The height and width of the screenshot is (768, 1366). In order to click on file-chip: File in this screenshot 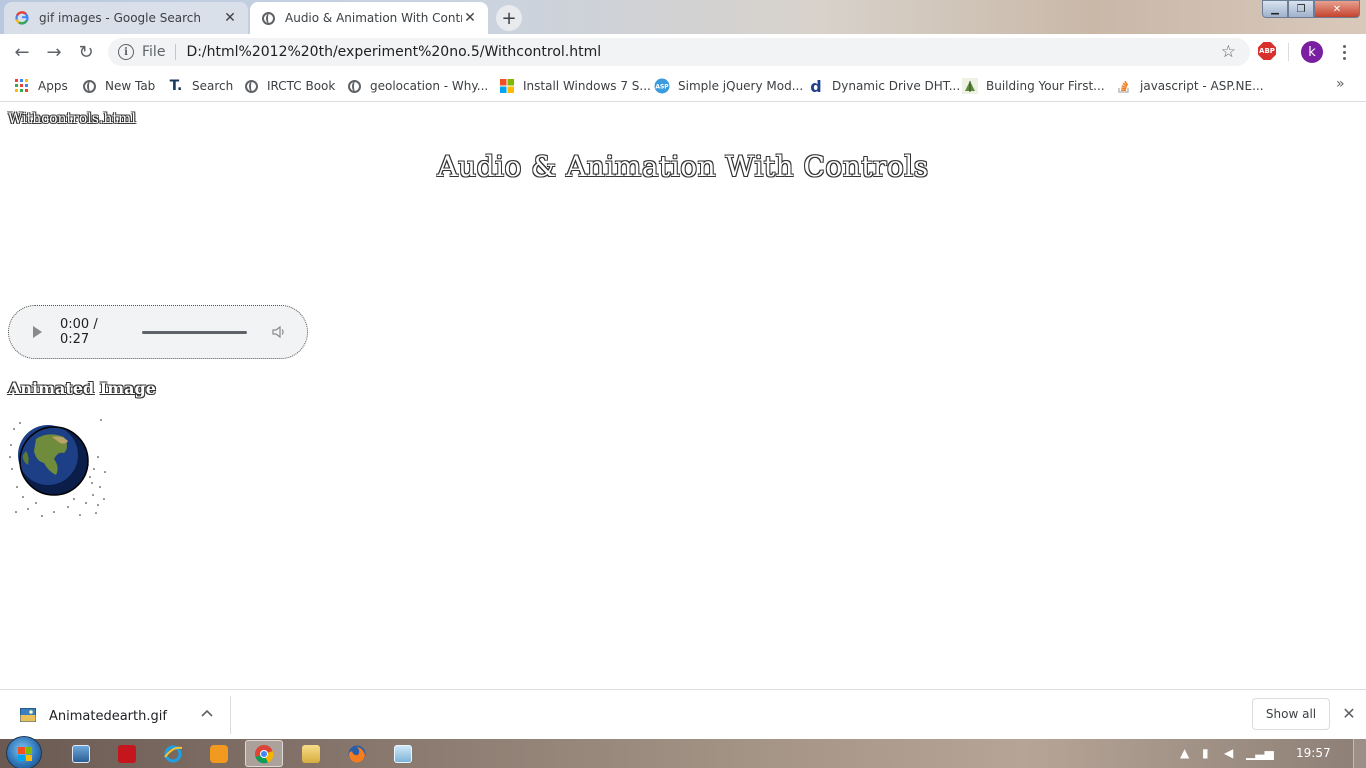, I will do `click(154, 52)`.